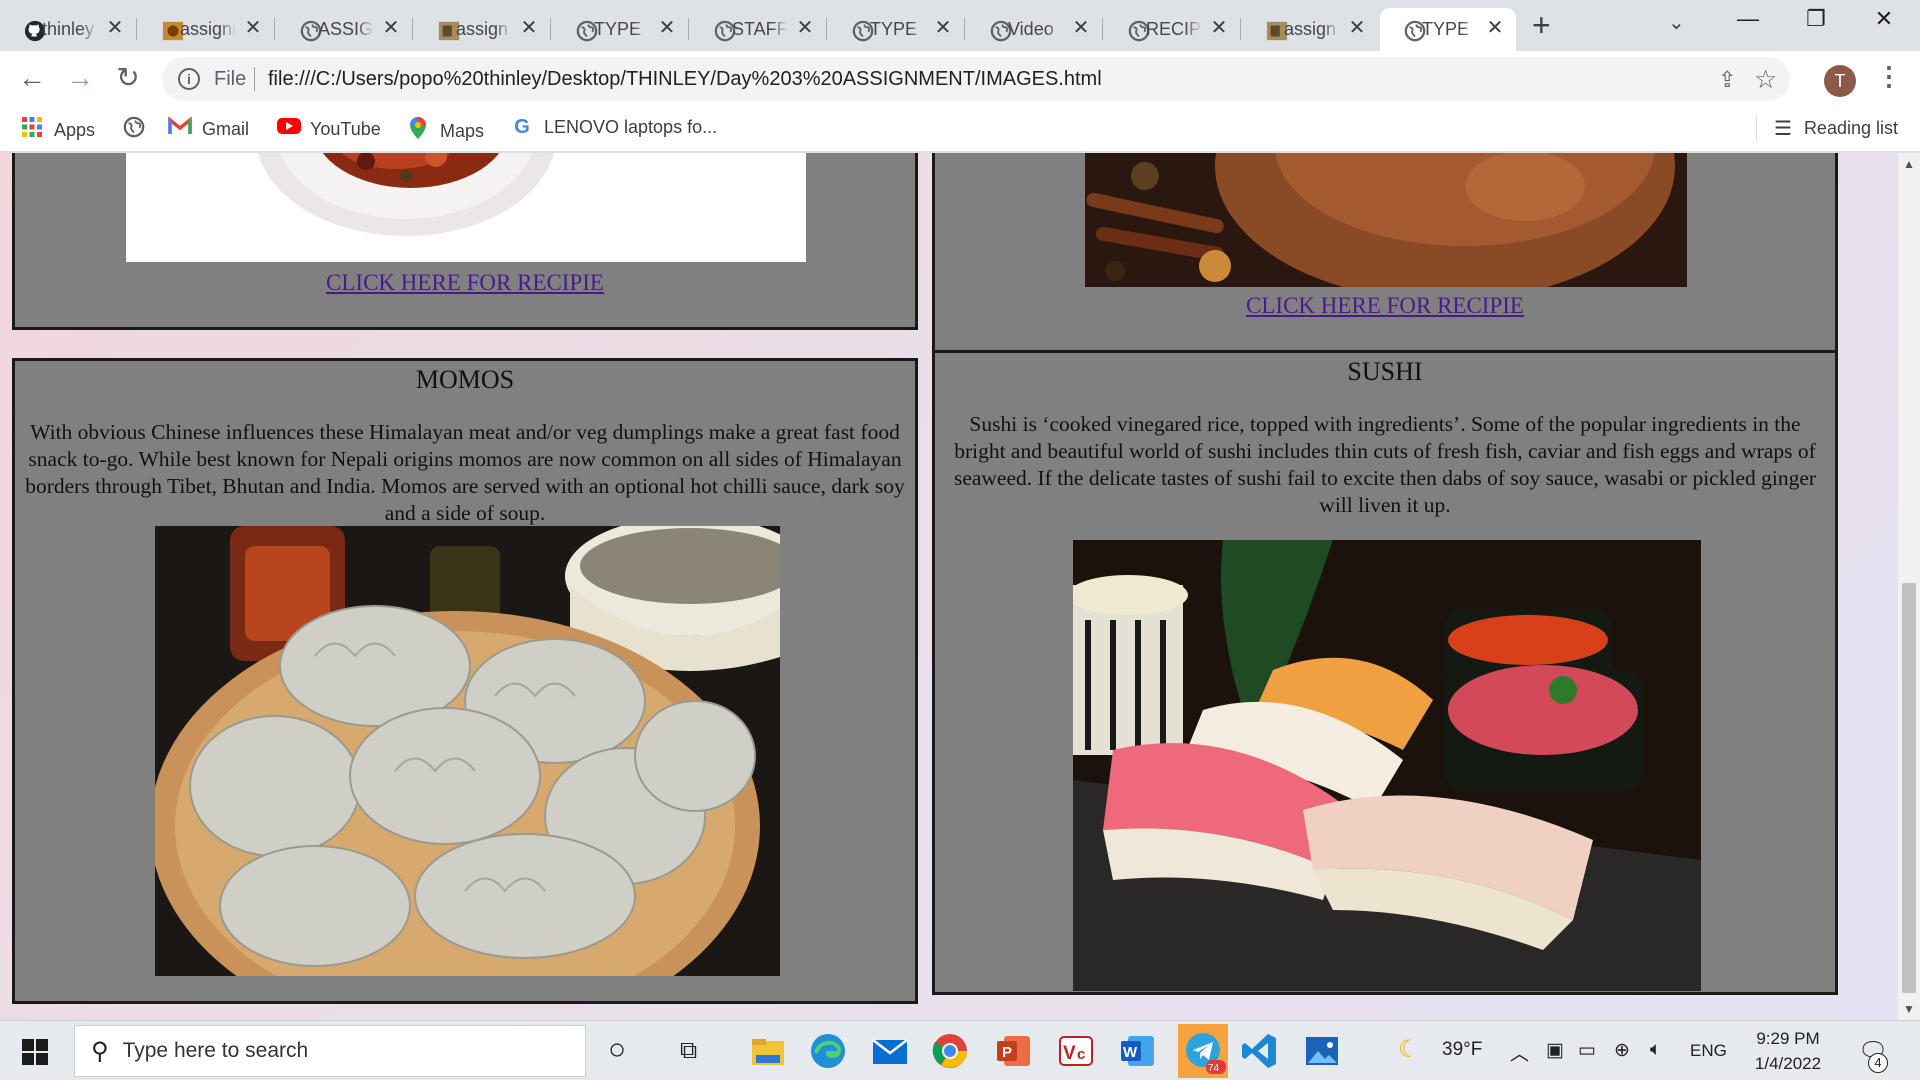  What do you see at coordinates (1748, 19) in the screenshot?
I see `minimize-icon: —` at bounding box center [1748, 19].